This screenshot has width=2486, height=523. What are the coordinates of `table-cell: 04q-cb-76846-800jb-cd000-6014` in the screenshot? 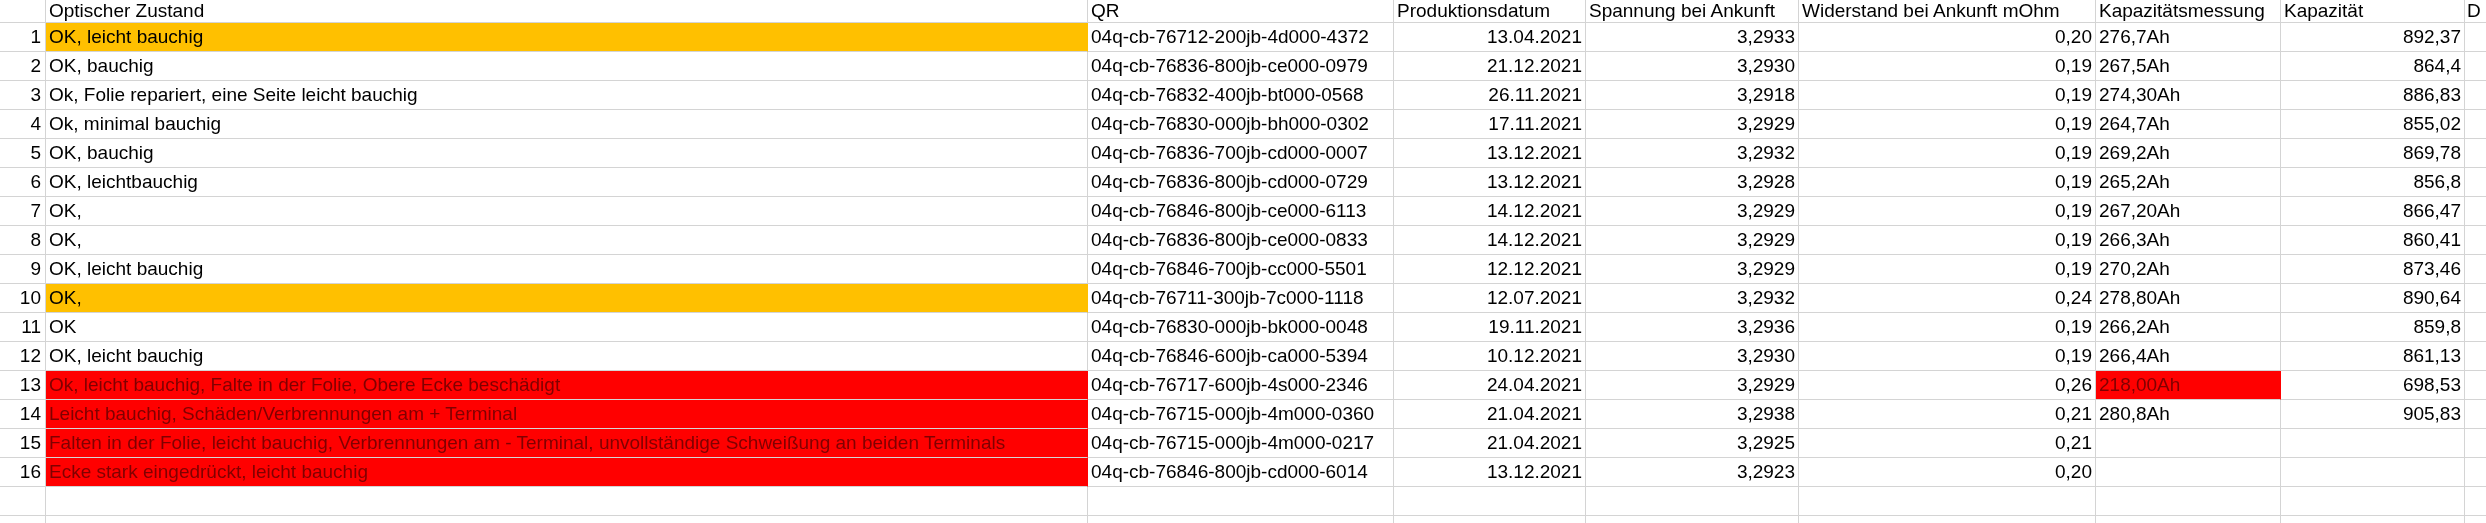 It's located at (1241, 472).